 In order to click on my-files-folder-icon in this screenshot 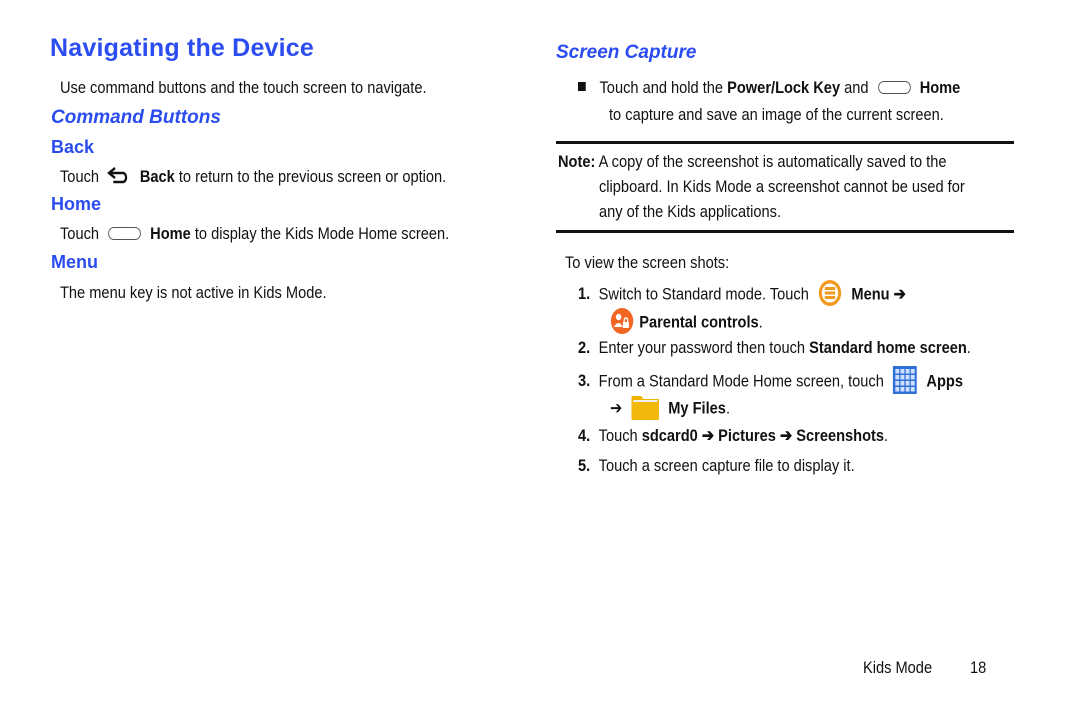, I will do `click(645, 408)`.